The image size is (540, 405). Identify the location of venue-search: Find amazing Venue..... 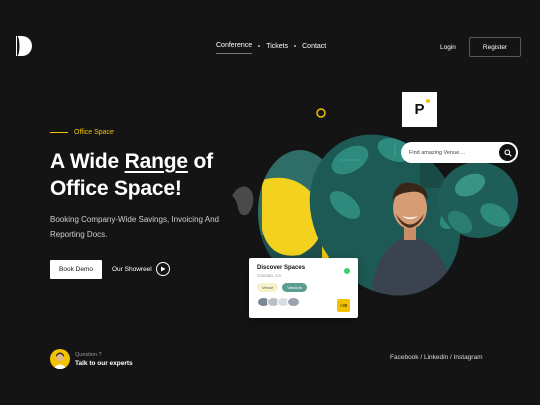
(459, 152).